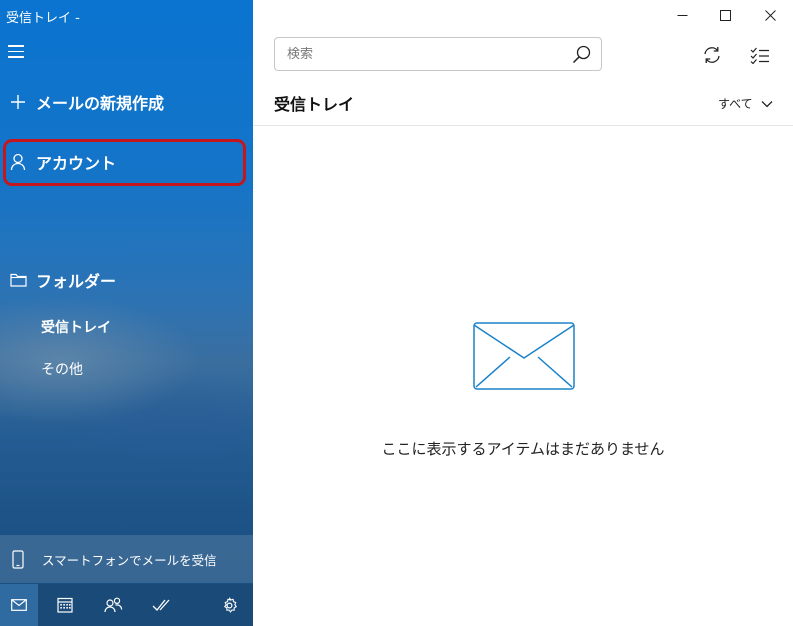  What do you see at coordinates (735, 104) in the screenshot?
I see `filter-label: すべて` at bounding box center [735, 104].